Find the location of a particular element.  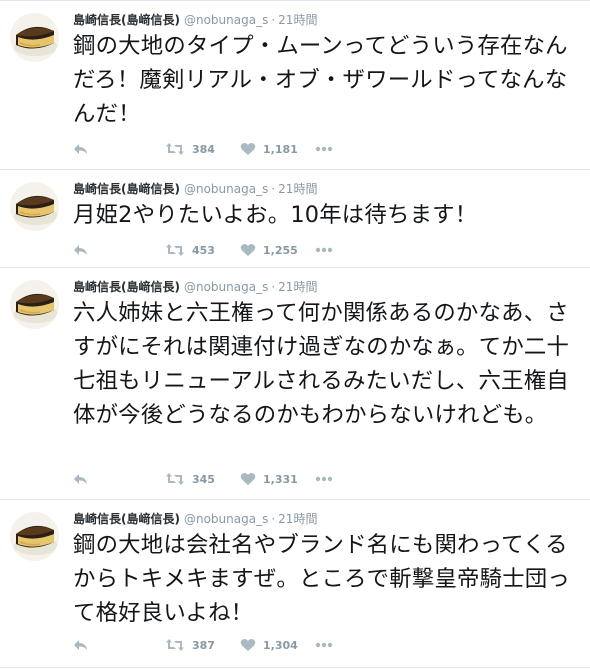

like-button: 1,304 is located at coordinates (277, 645).